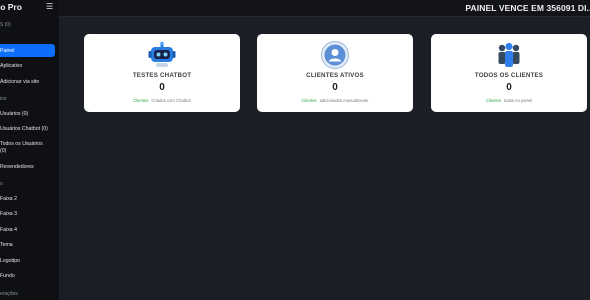 This screenshot has height=300, width=590. I want to click on user-avatar-icon, so click(335, 55).